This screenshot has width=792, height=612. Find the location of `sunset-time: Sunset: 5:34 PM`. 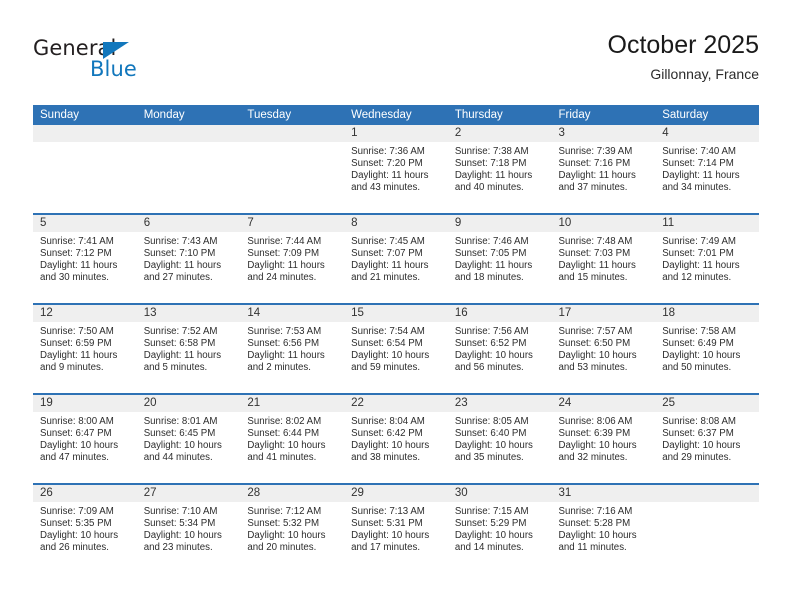

sunset-time: Sunset: 5:34 PM is located at coordinates (179, 523).